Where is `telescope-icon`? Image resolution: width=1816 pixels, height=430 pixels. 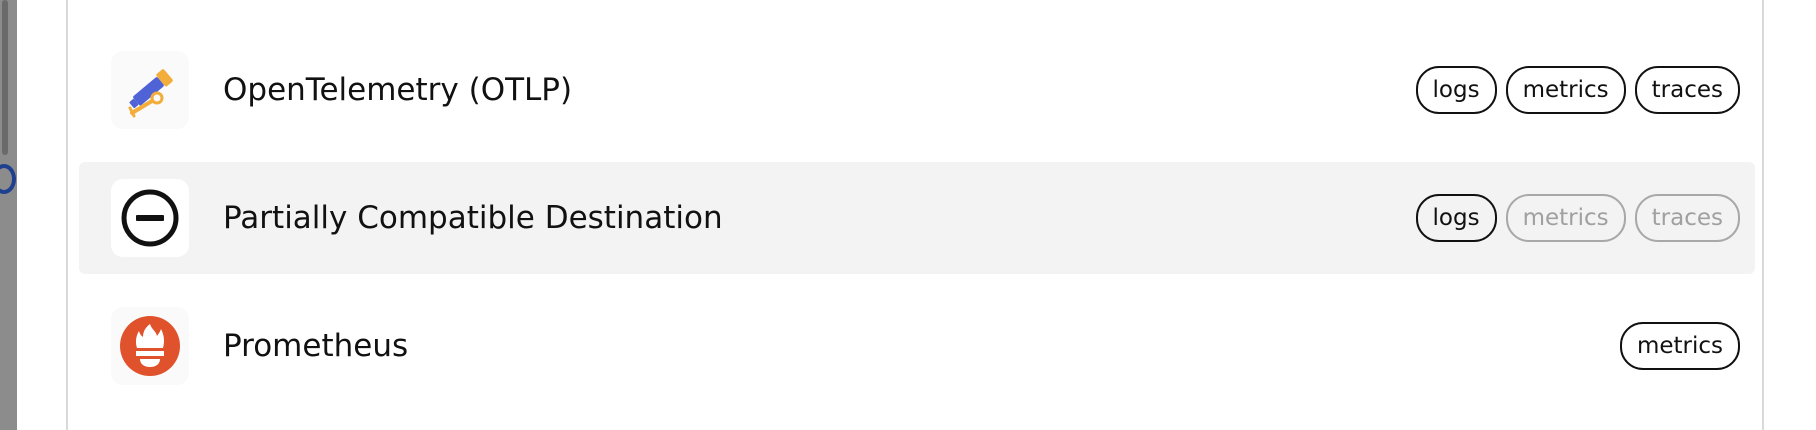
telescope-icon is located at coordinates (150, 90).